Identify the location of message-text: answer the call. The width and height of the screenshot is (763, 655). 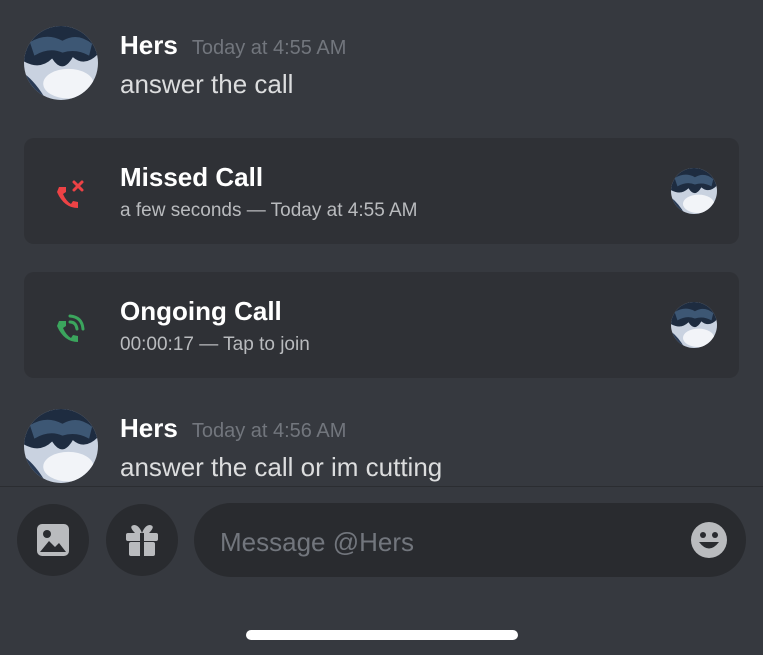
(207, 84).